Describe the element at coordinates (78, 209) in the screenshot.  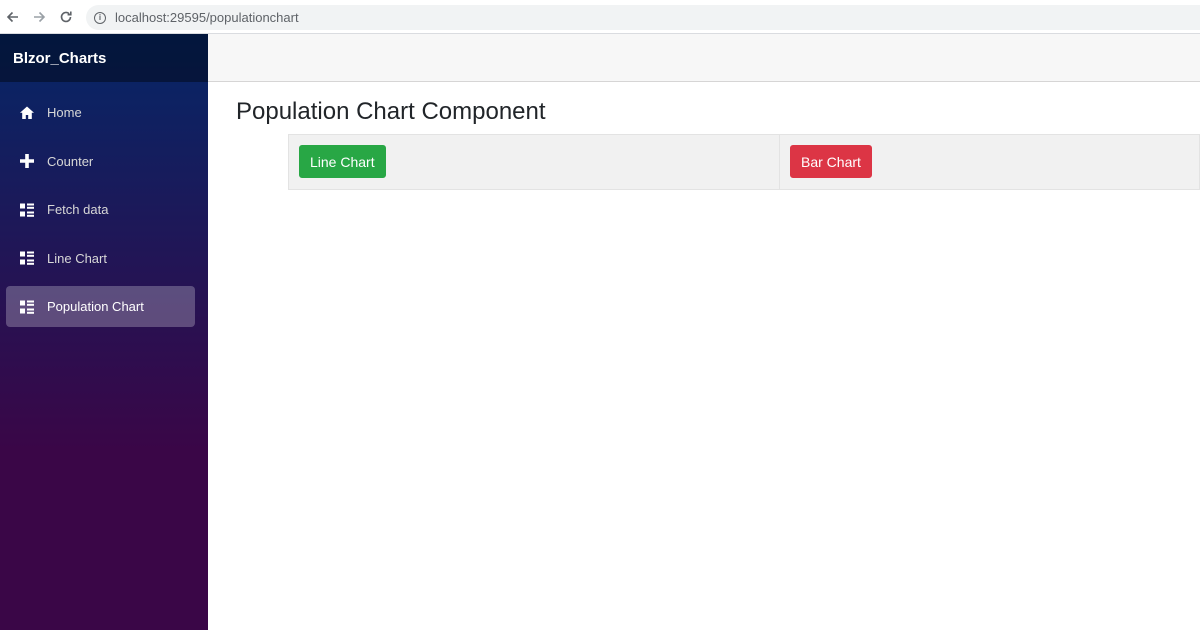
I see `sidebar-item-label: Fetch data` at that location.